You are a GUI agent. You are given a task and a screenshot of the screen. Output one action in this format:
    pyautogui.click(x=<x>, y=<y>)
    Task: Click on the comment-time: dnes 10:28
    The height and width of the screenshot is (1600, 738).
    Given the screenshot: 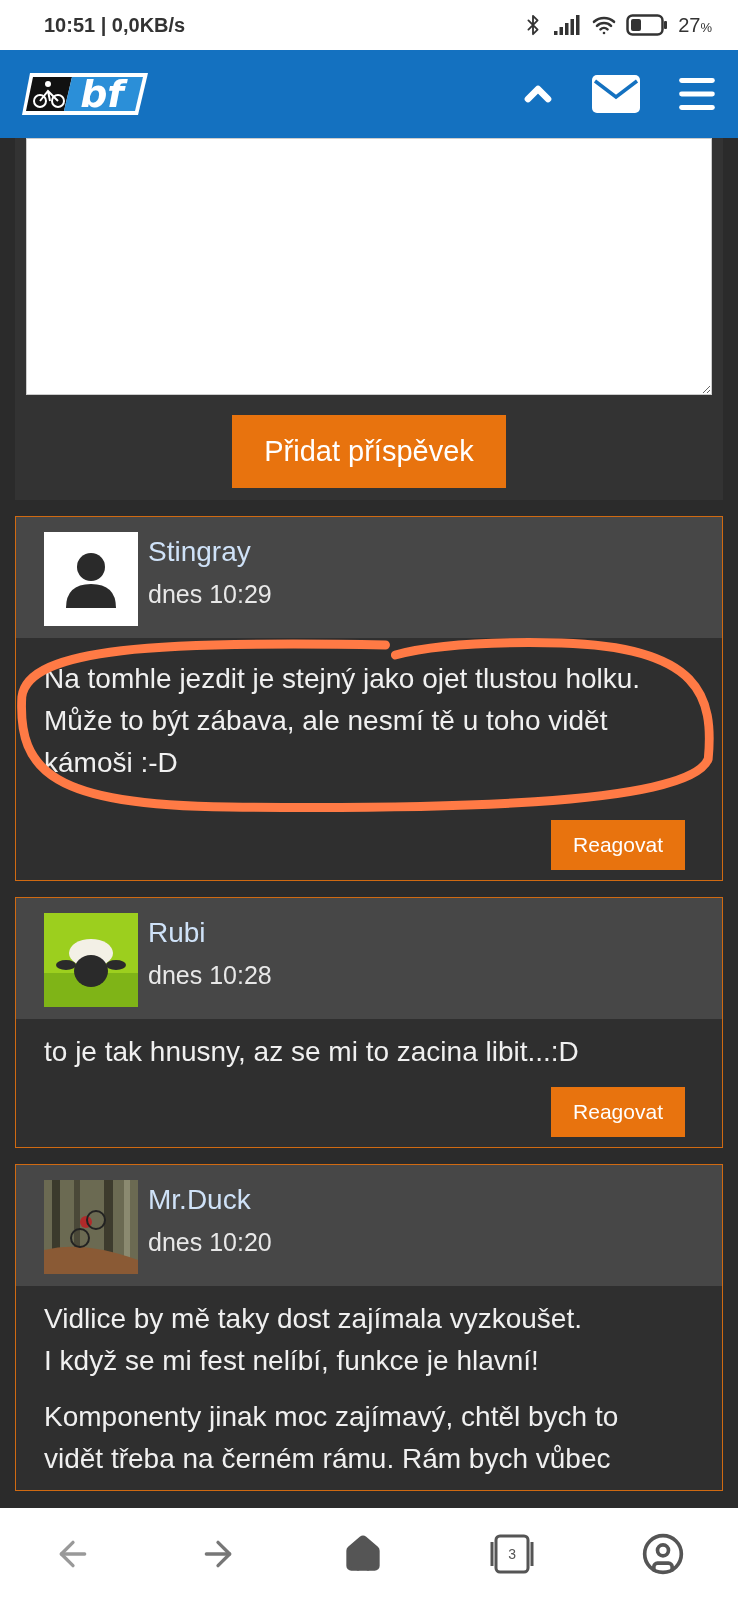 What is the action you would take?
    pyautogui.click(x=210, y=975)
    